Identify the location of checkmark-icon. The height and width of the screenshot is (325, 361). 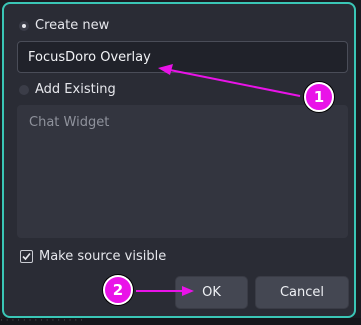
(26, 256).